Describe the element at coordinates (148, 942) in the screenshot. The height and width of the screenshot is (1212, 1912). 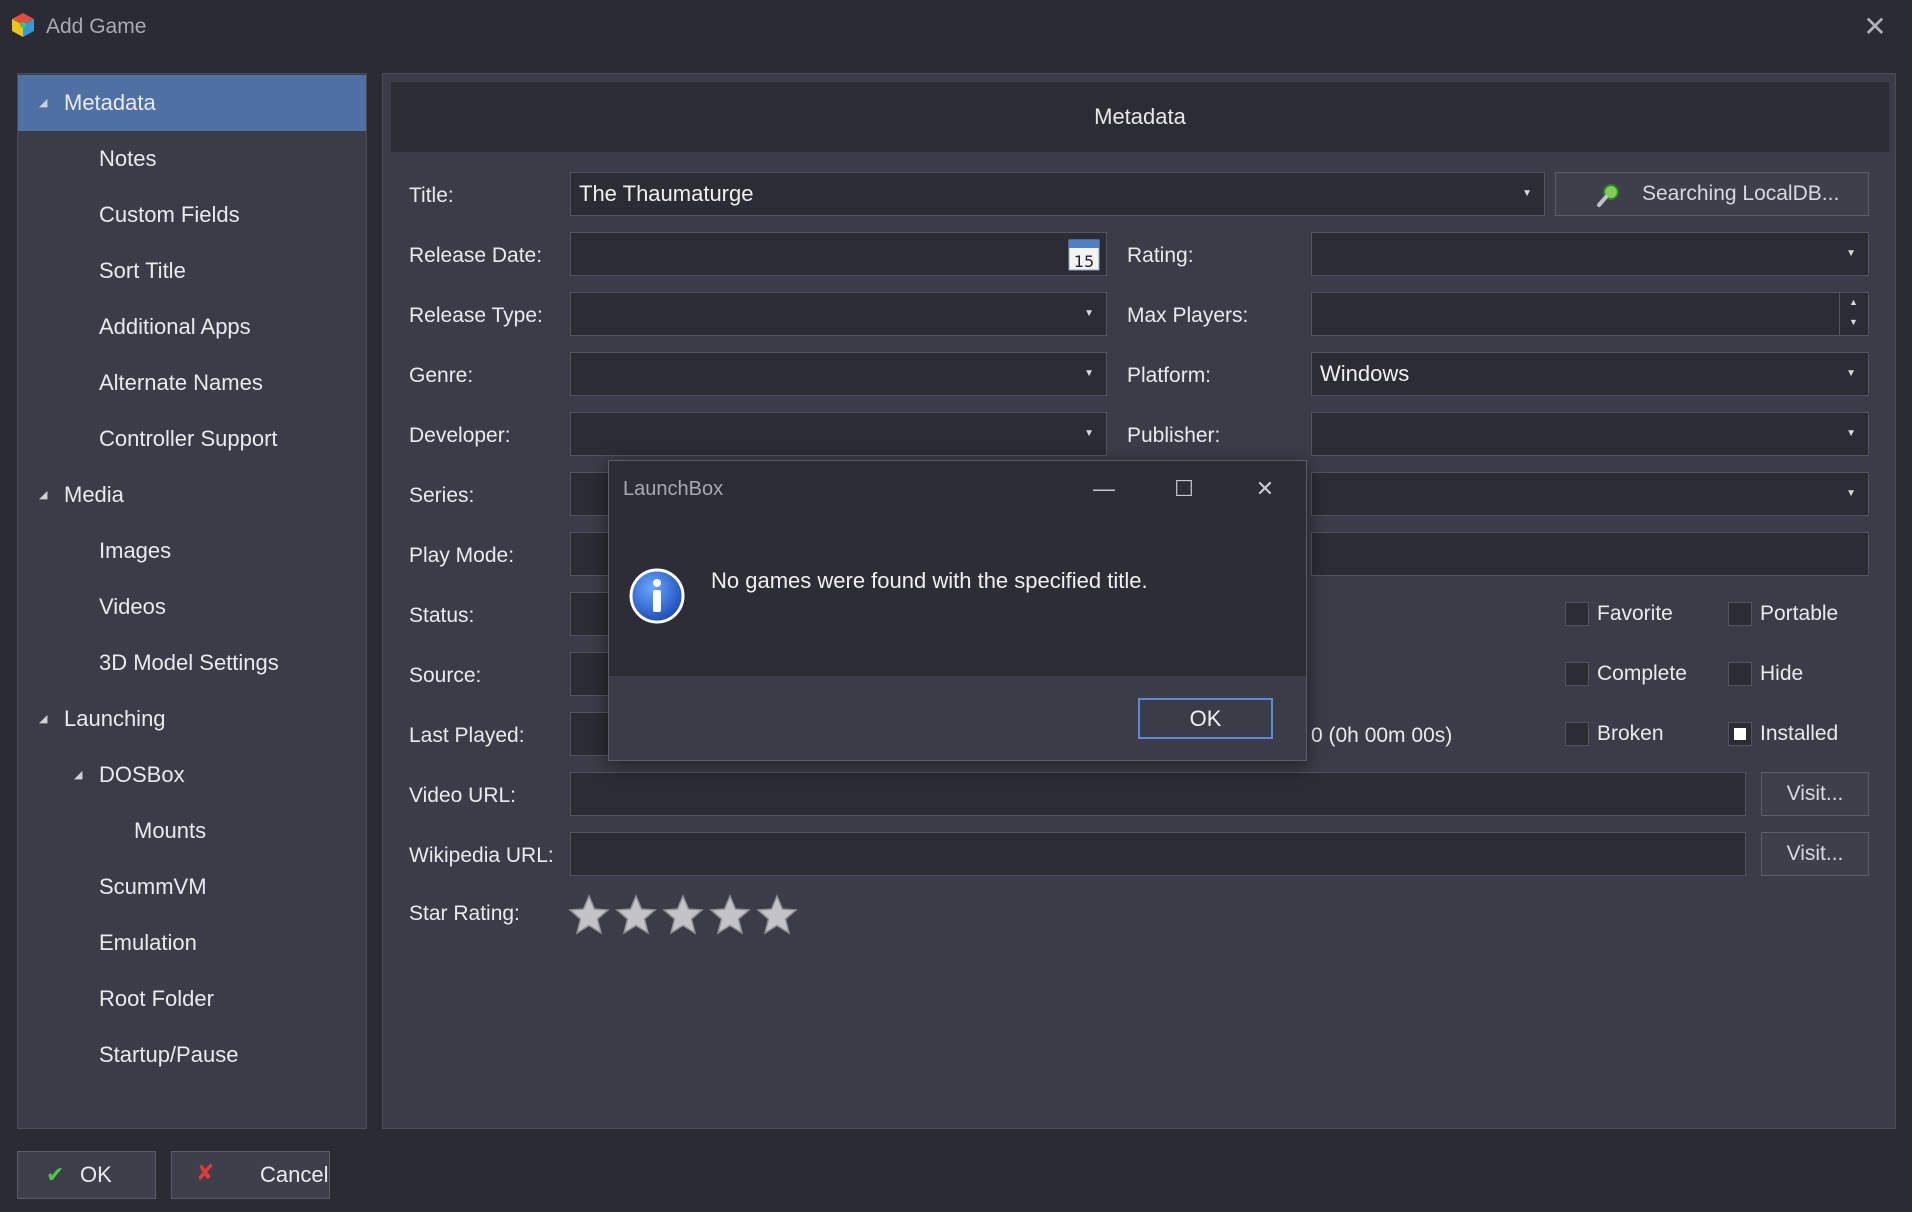
I see `sidebar-item-label: Emulation` at that location.